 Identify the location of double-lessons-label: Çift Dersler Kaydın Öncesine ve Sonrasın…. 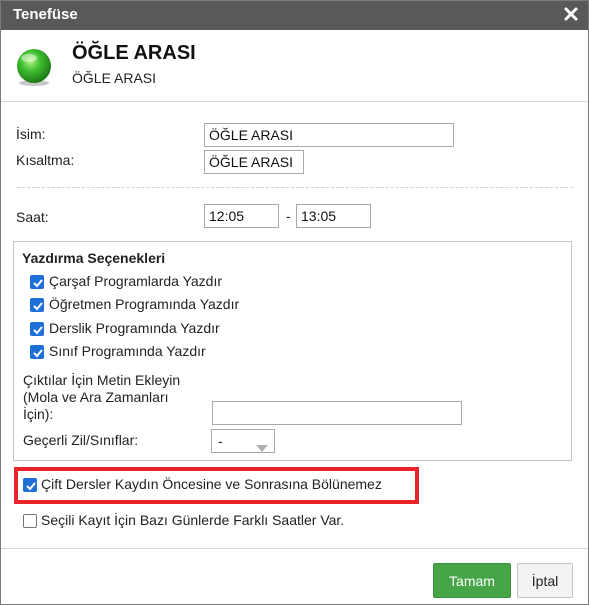
(211, 484).